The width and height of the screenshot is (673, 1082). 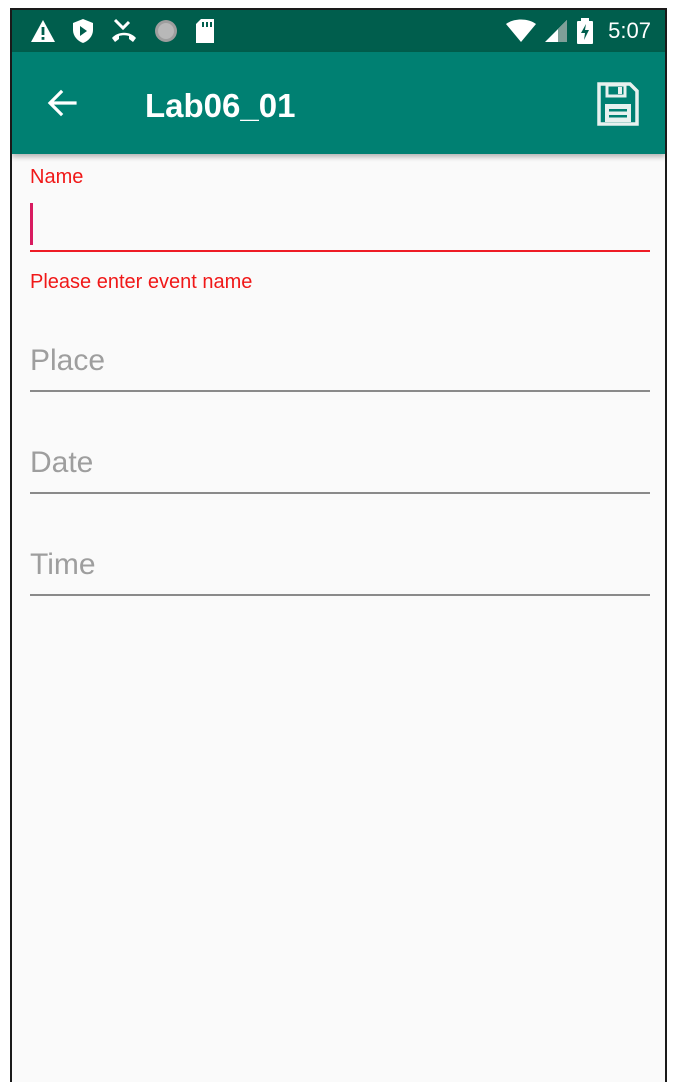 I want to click on status-system-icons: 5:07, so click(x=578, y=31).